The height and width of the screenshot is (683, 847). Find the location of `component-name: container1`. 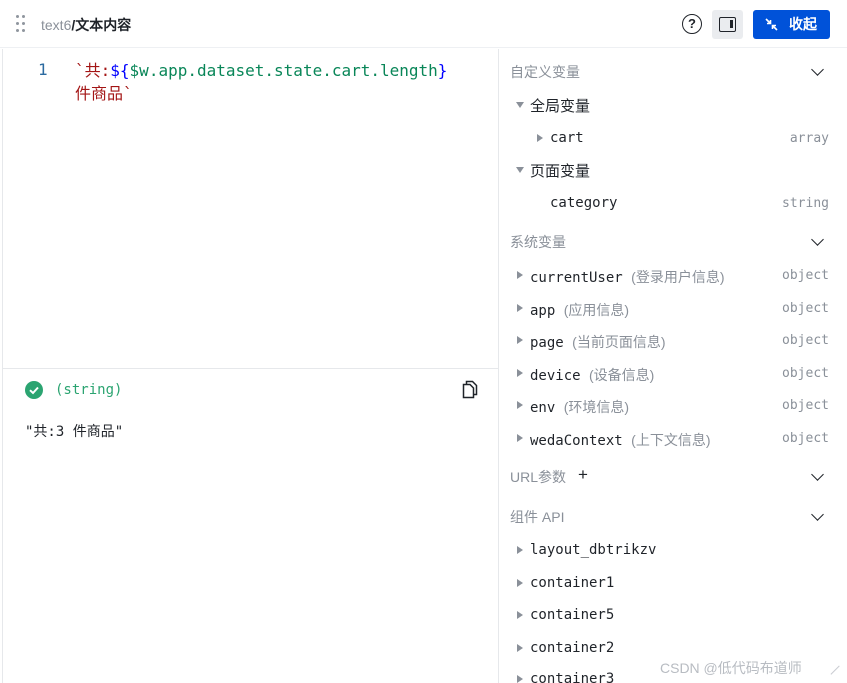

component-name: container1 is located at coordinates (572, 583).